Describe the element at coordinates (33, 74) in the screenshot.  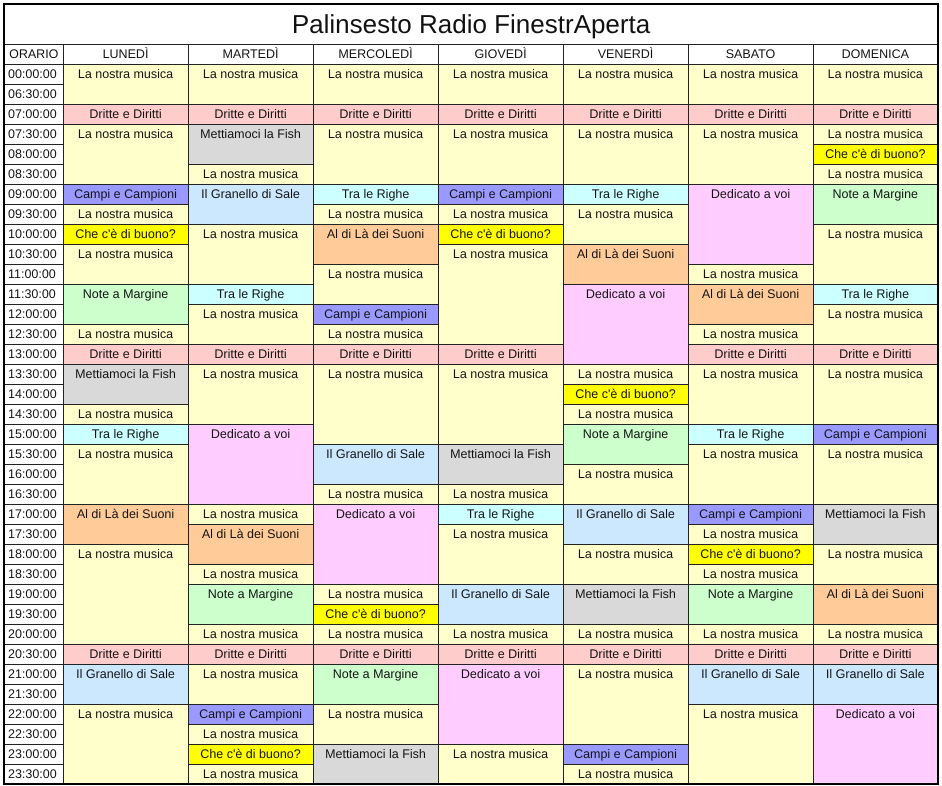
I see `time-cell: 00:00:00` at that location.